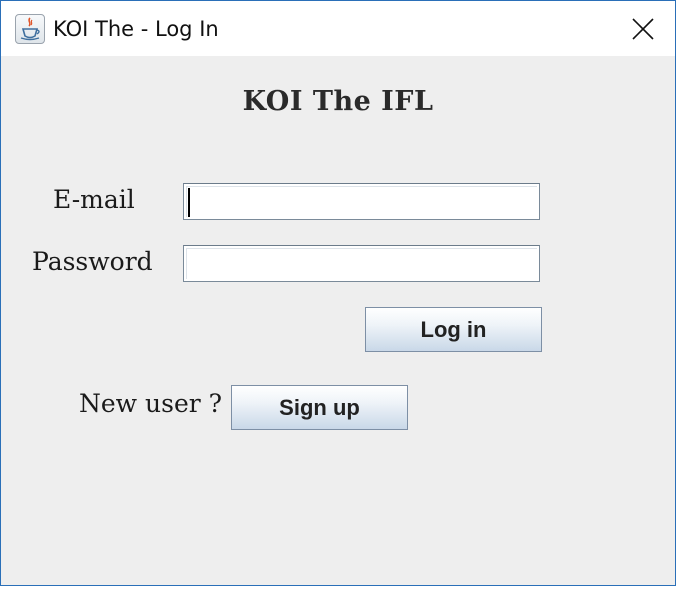 The image size is (676, 590). I want to click on close-icon, so click(643, 29).